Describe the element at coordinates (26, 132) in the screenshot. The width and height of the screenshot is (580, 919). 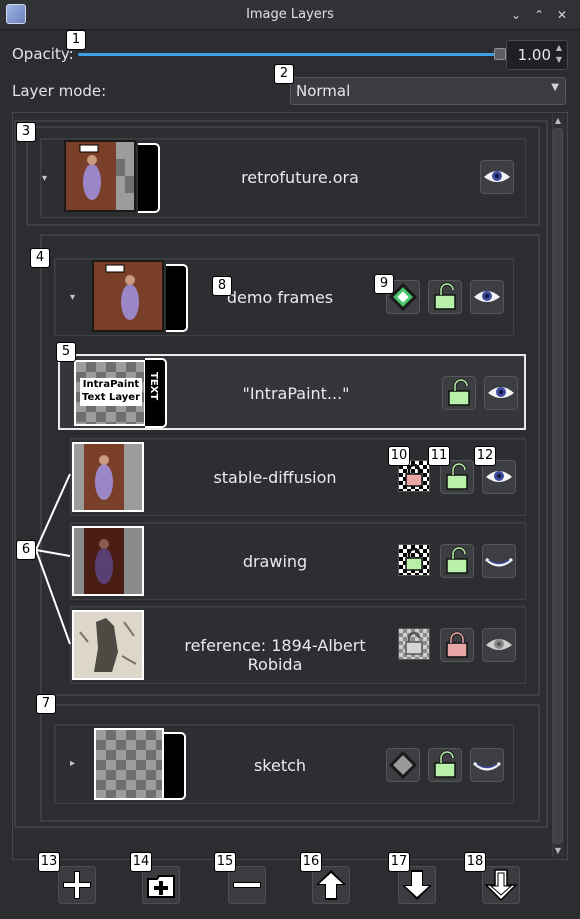
I see `callout-badge: 3` at that location.